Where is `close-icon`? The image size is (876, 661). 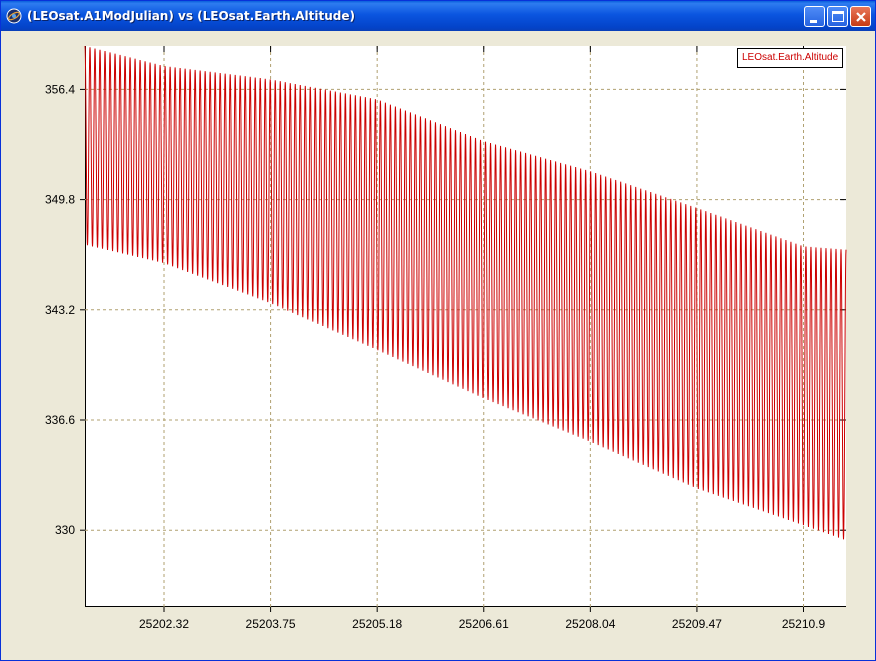
close-icon is located at coordinates (861, 17).